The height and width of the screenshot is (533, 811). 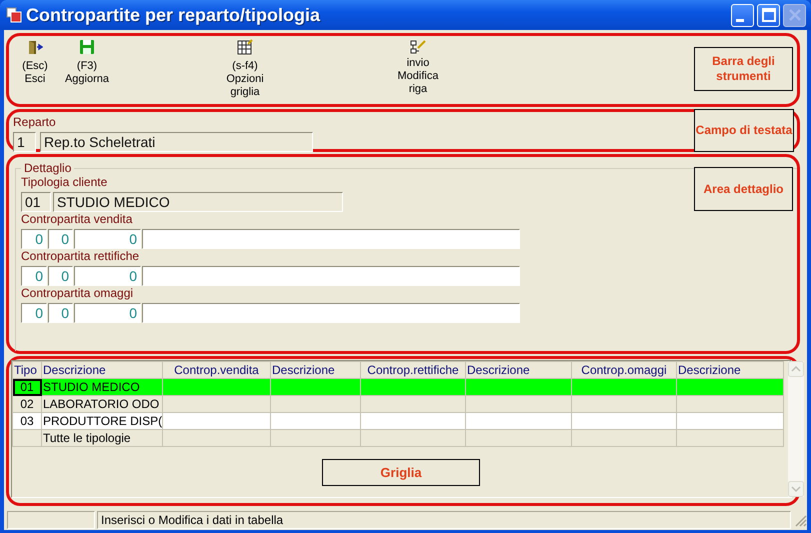 I want to click on field-label: Contropartita vendita, so click(x=76, y=220).